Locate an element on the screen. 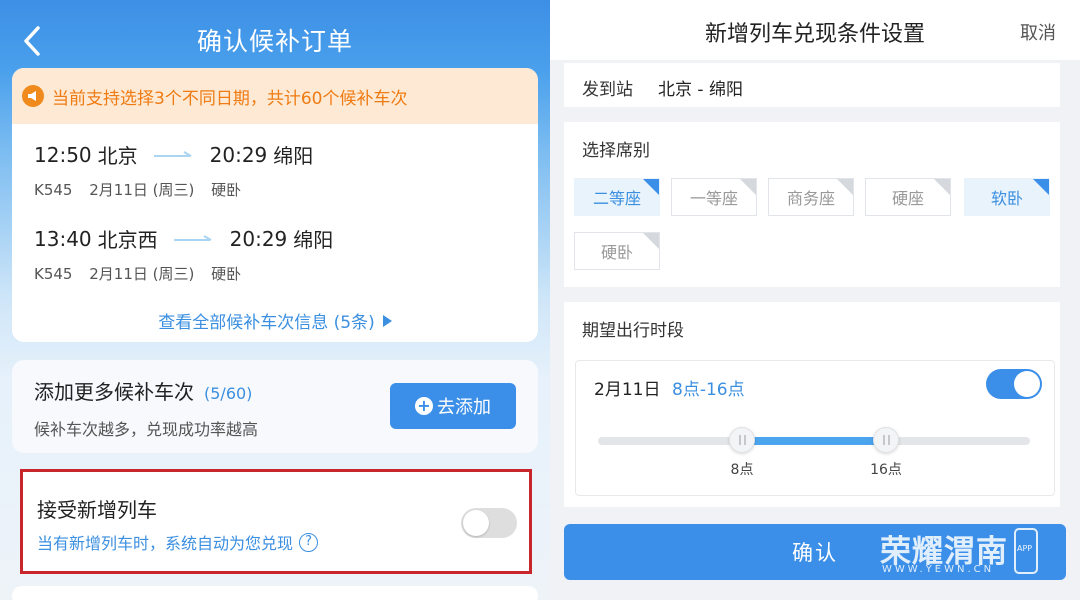  add-train-button-label: 去添加 is located at coordinates (464, 407).